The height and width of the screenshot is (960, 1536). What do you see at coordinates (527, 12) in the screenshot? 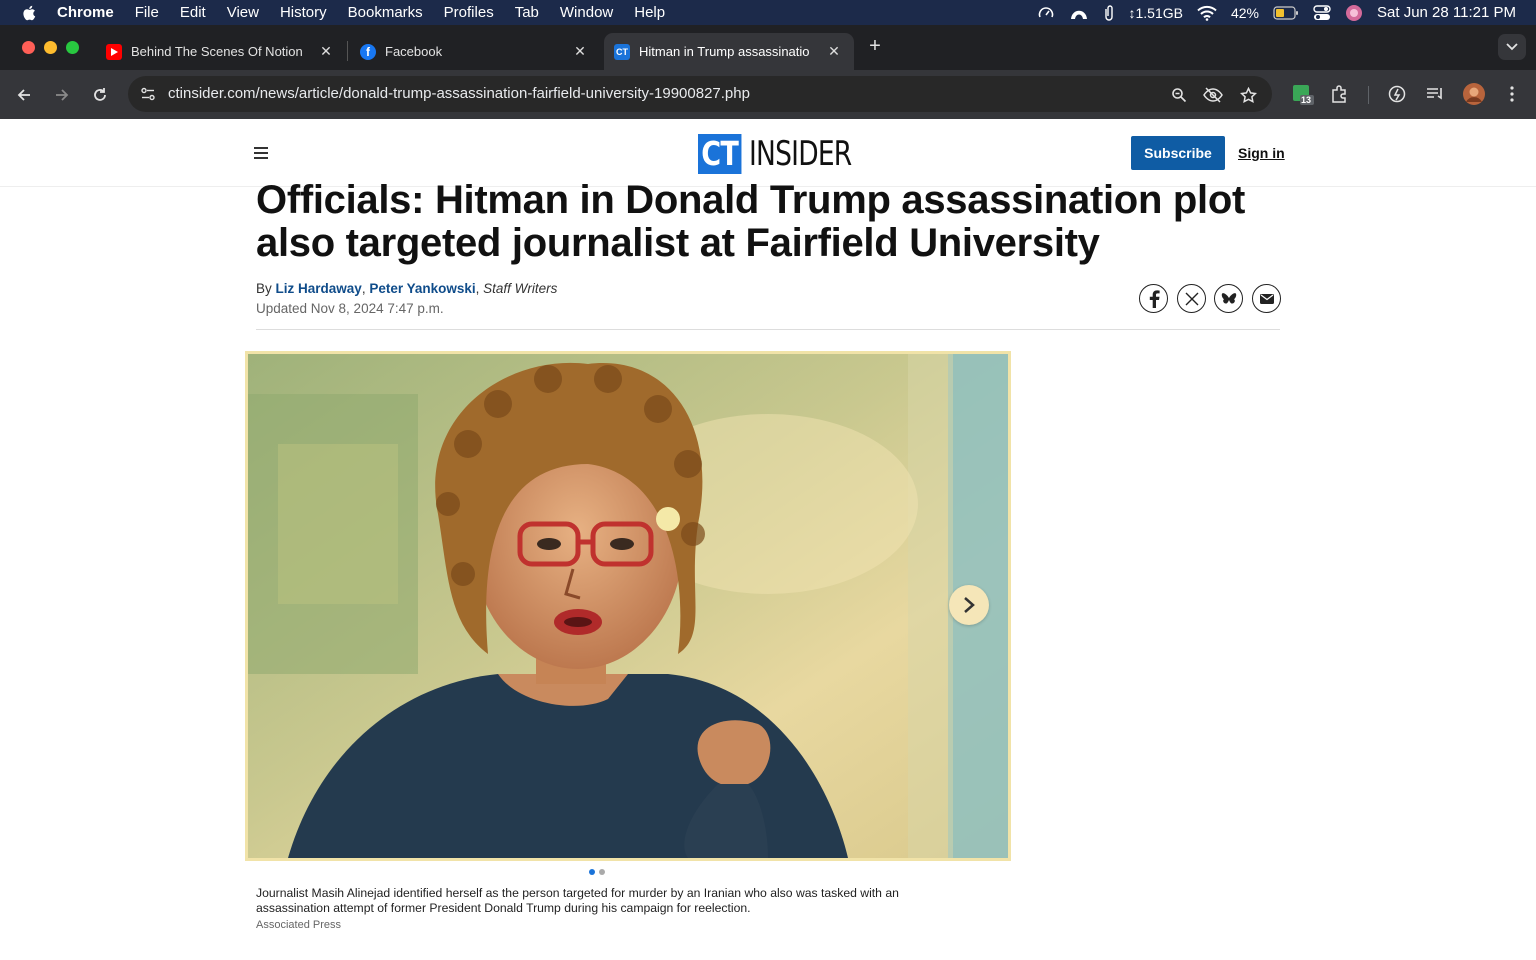
I see `menu-tab: Tab` at bounding box center [527, 12].